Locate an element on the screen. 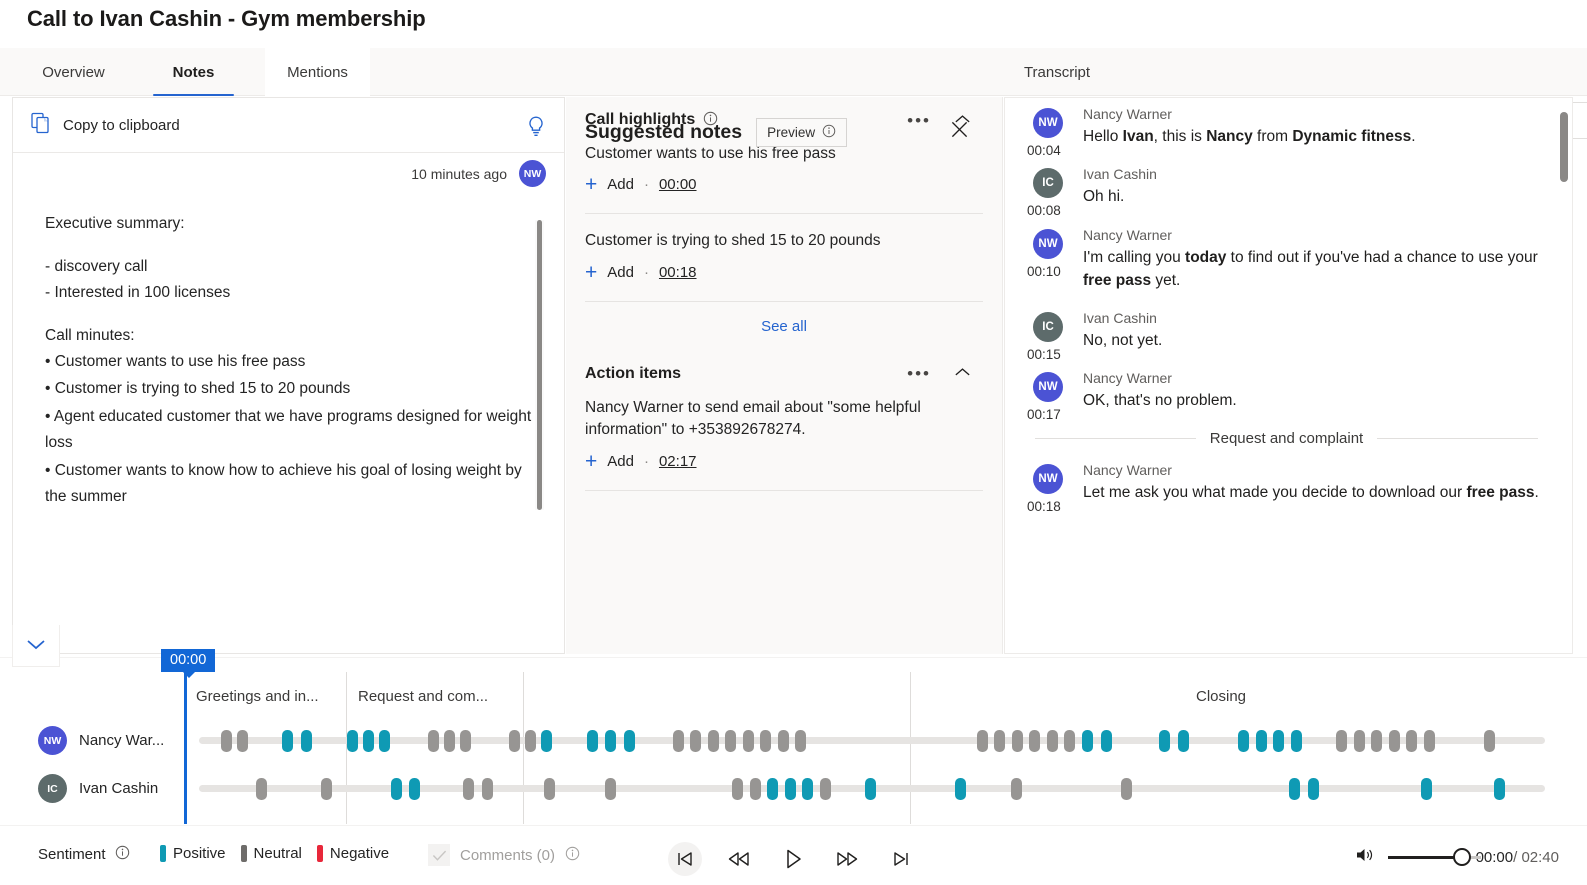  timestamp-link: 02:17 is located at coordinates (678, 461).